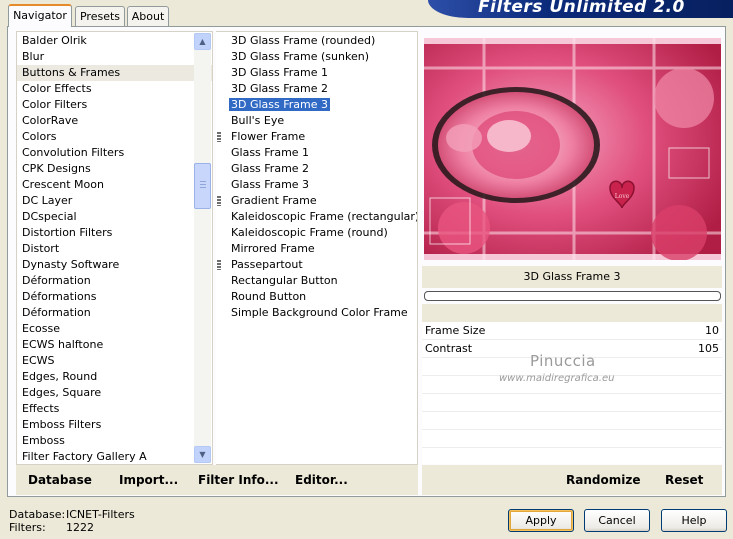 This screenshot has height=539, width=733. What do you see at coordinates (557, 378) in the screenshot?
I see `watermark-url: www.maidiregrafica.eu` at bounding box center [557, 378].